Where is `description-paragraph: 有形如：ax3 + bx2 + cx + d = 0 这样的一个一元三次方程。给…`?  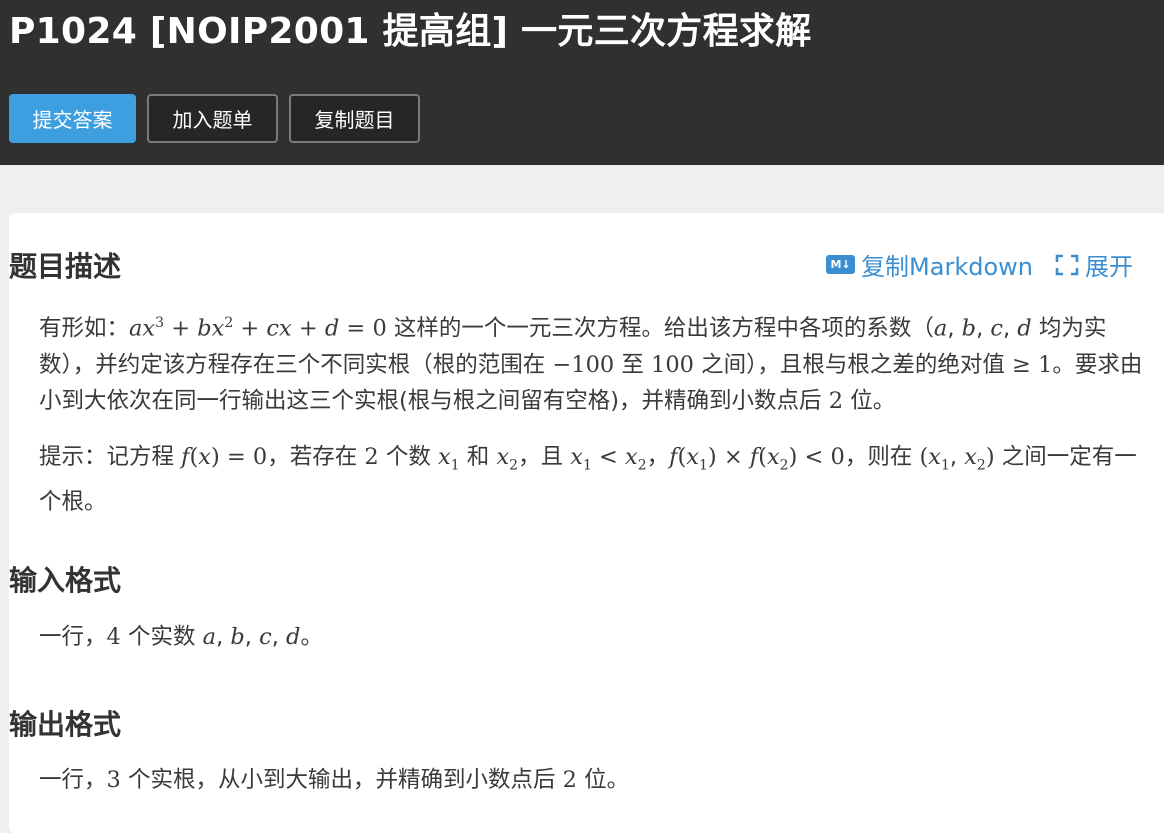
description-paragraph: 有形如：ax3 + bx2 + cx + d = 0 这样的一个一元三次方程。给… is located at coordinates (591, 364).